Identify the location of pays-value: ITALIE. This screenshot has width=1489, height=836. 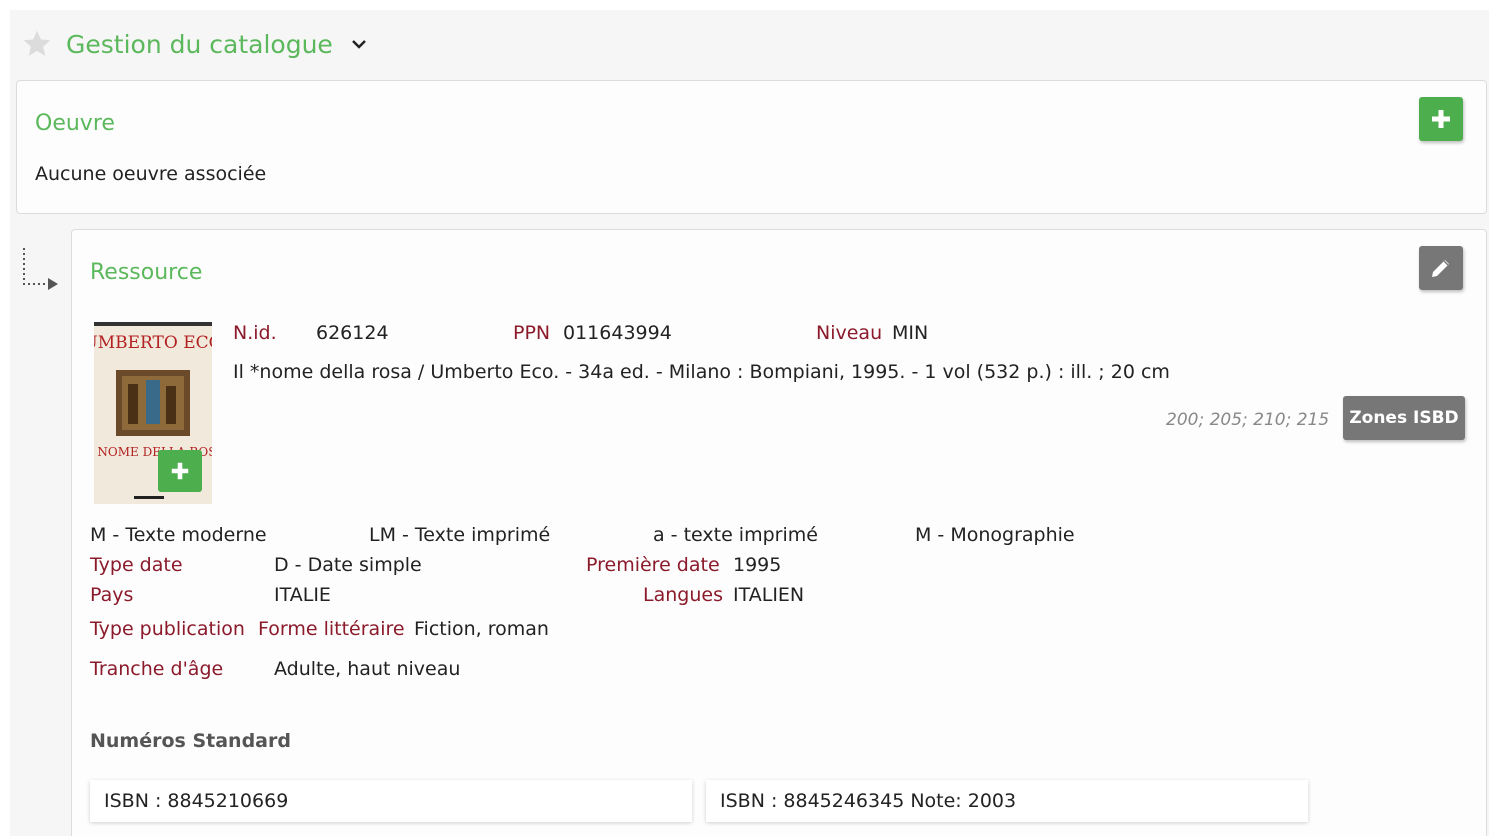
(302, 595).